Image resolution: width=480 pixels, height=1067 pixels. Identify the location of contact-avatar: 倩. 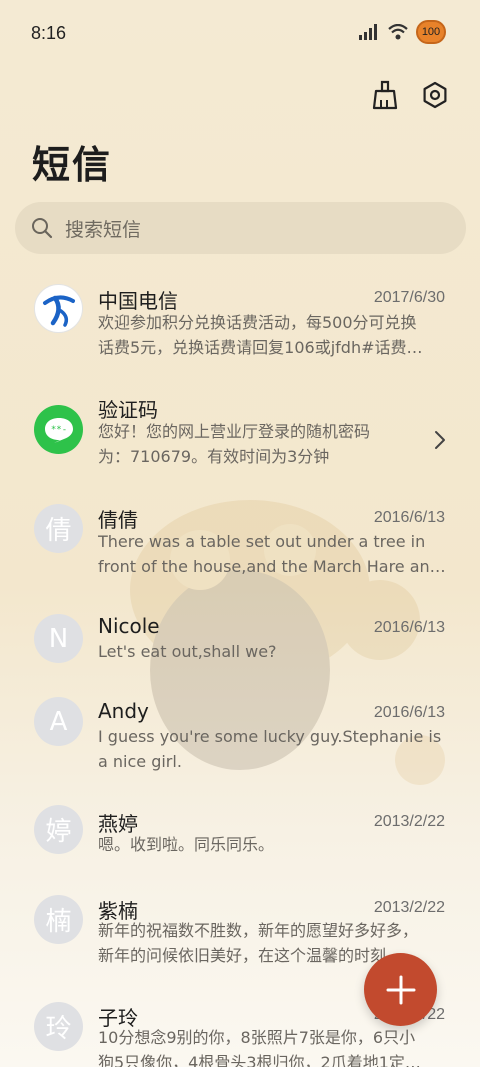
(58, 528).